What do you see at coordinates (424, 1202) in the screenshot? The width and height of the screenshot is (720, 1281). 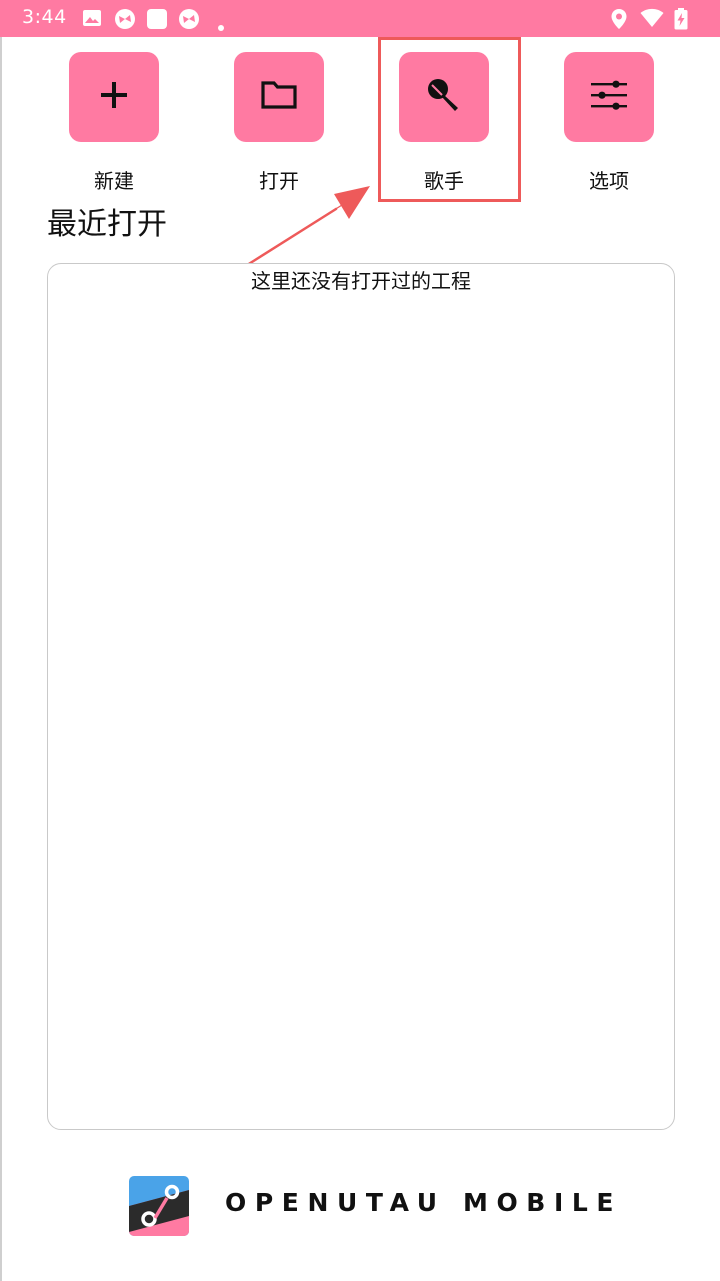 I see `brand-name: OPENUTAU MOBILE` at bounding box center [424, 1202].